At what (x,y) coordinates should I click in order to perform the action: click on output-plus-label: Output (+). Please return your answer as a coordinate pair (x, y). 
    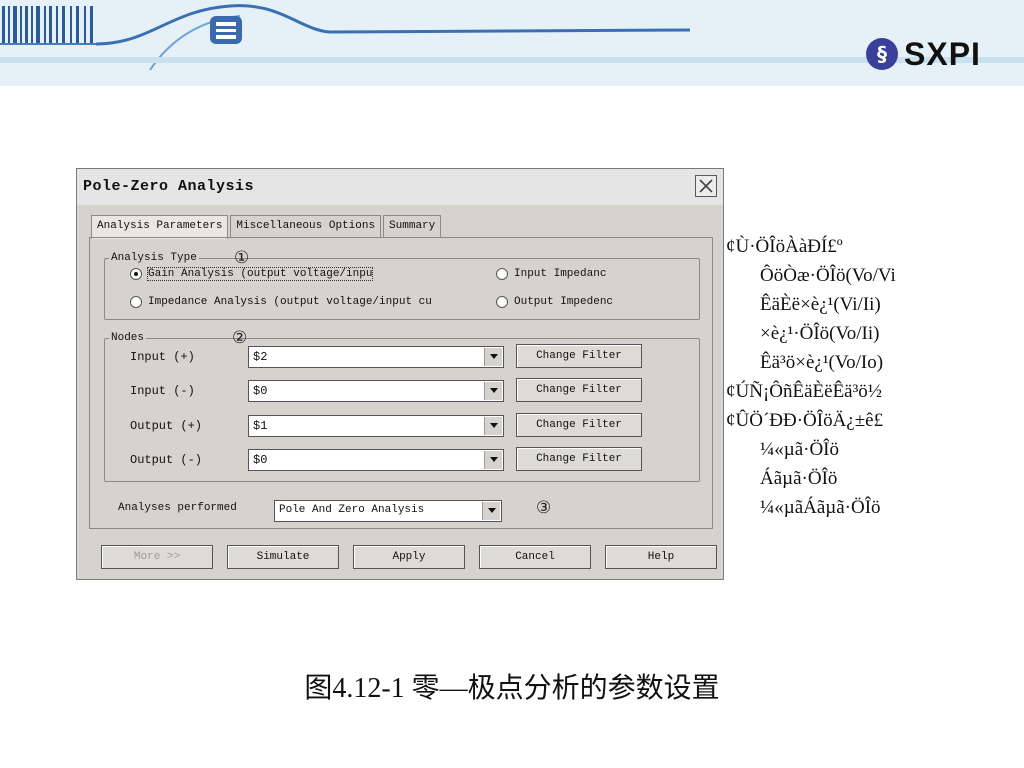
    Looking at the image, I should click on (166, 426).